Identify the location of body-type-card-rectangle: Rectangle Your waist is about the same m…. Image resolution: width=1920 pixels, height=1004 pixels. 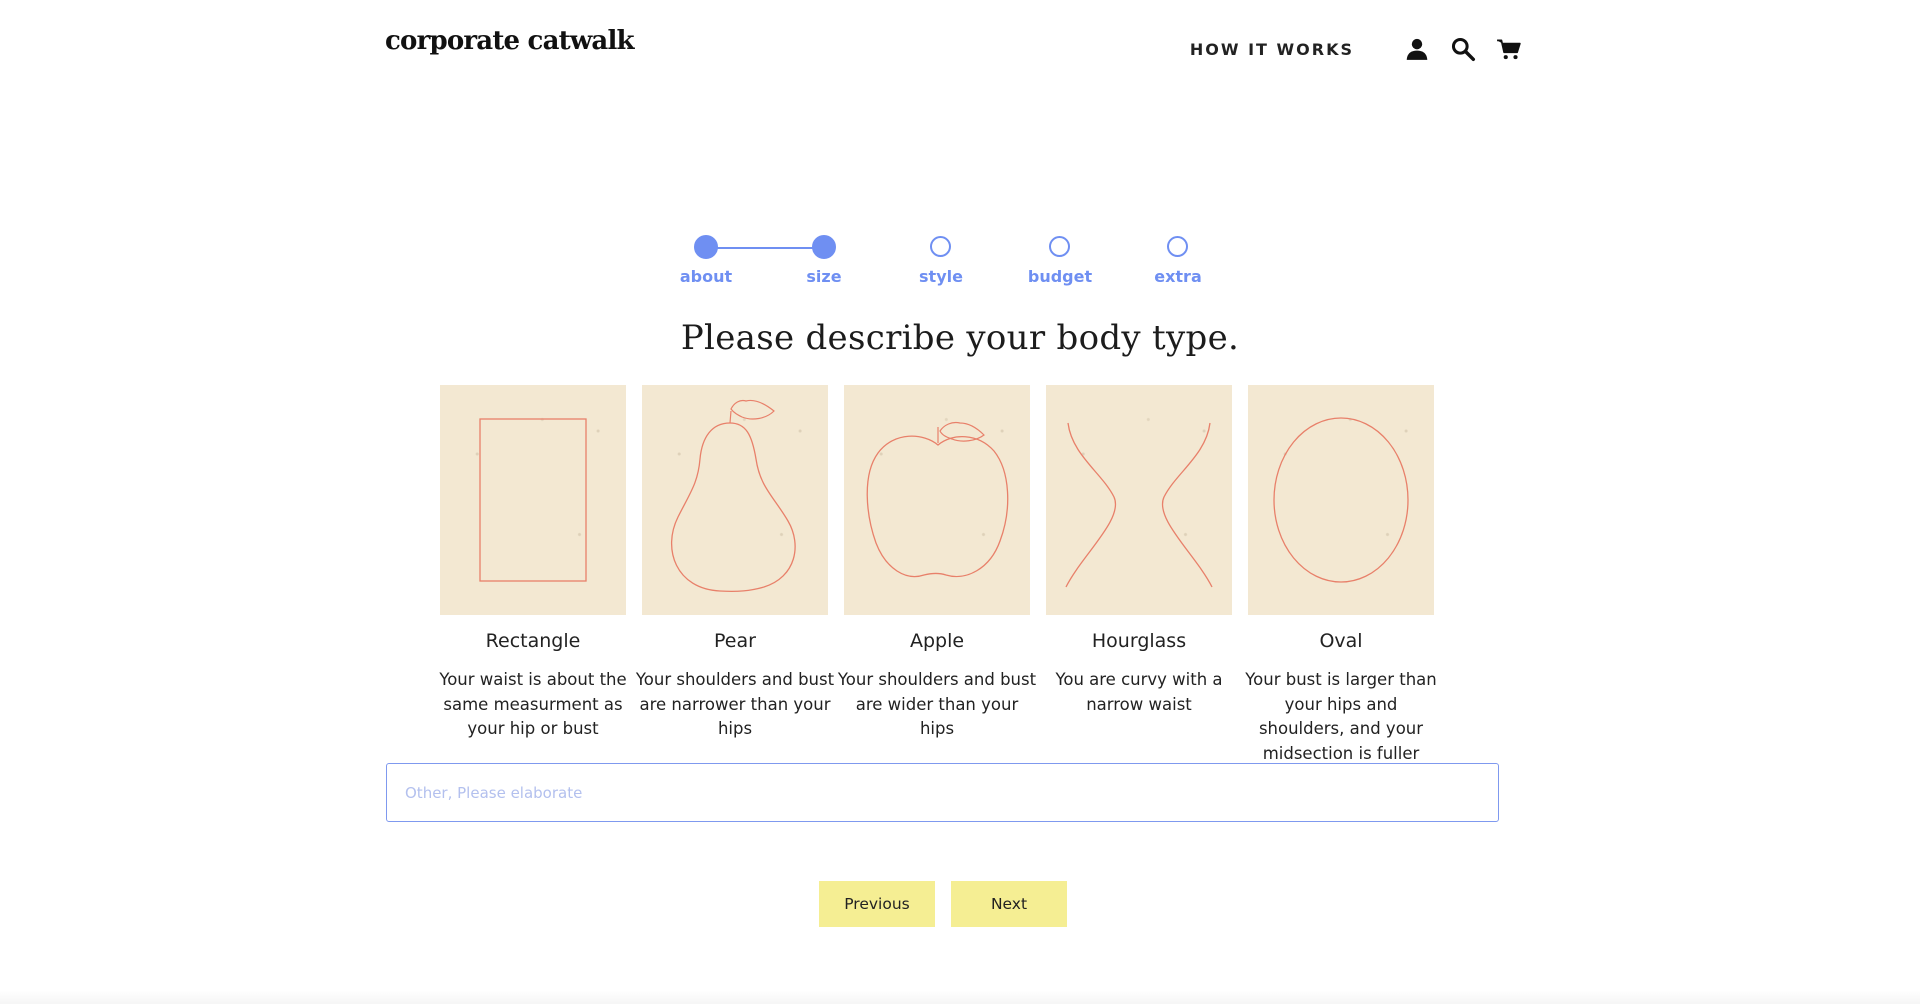
(533, 563).